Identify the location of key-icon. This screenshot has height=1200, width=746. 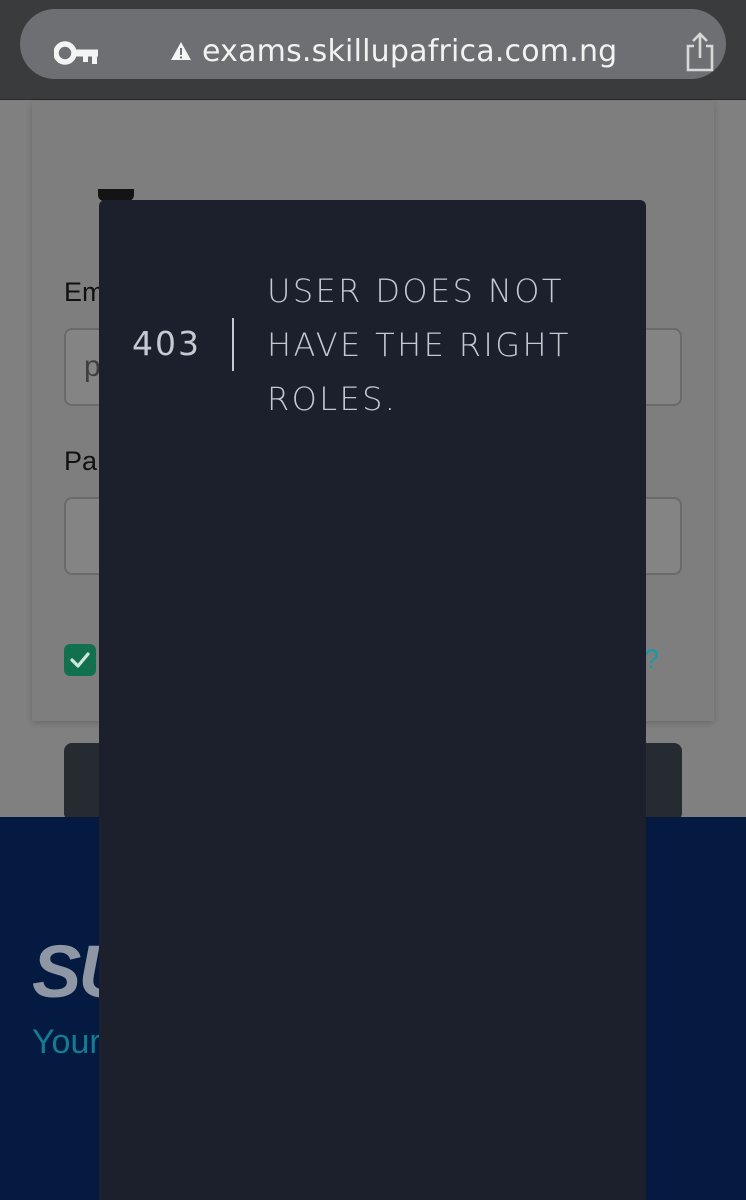
(77, 53).